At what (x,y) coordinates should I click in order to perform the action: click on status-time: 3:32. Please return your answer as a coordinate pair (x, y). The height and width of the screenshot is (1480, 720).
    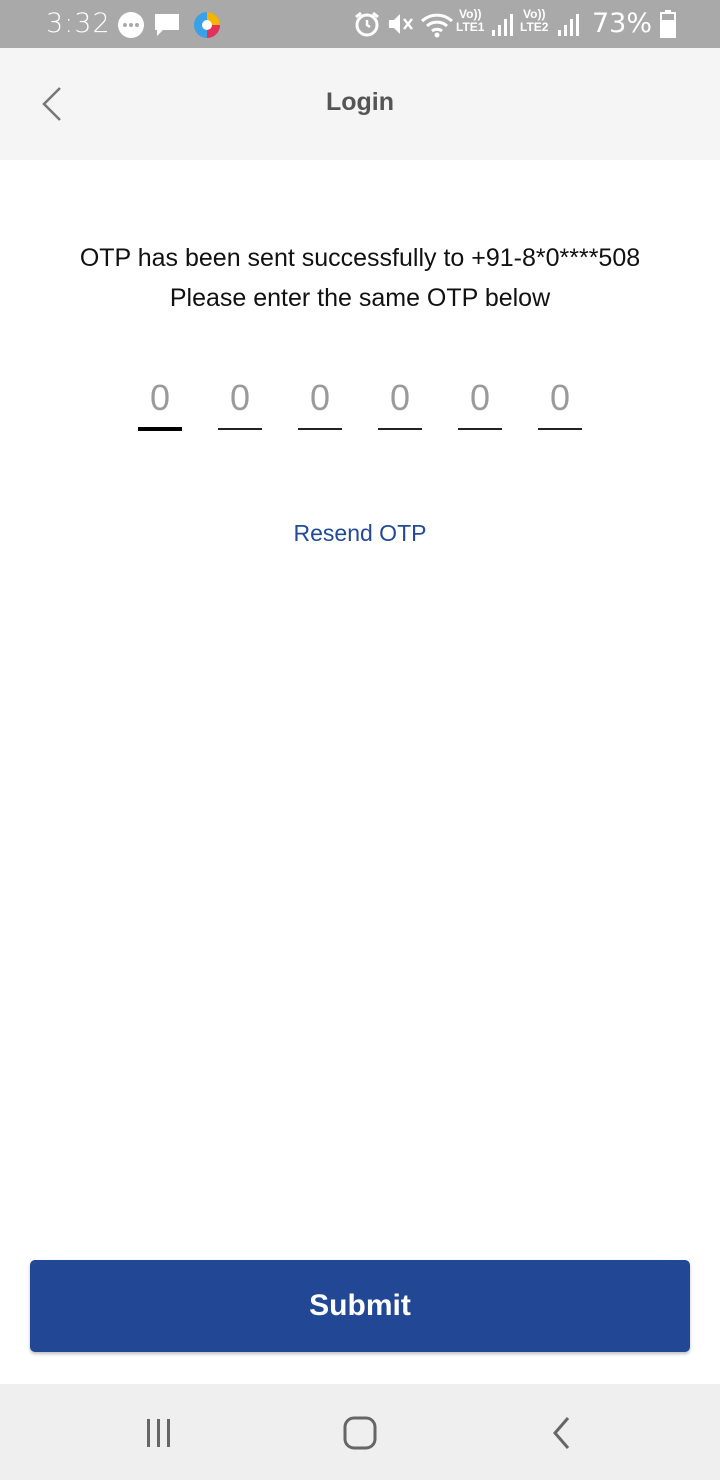
    Looking at the image, I should click on (78, 23).